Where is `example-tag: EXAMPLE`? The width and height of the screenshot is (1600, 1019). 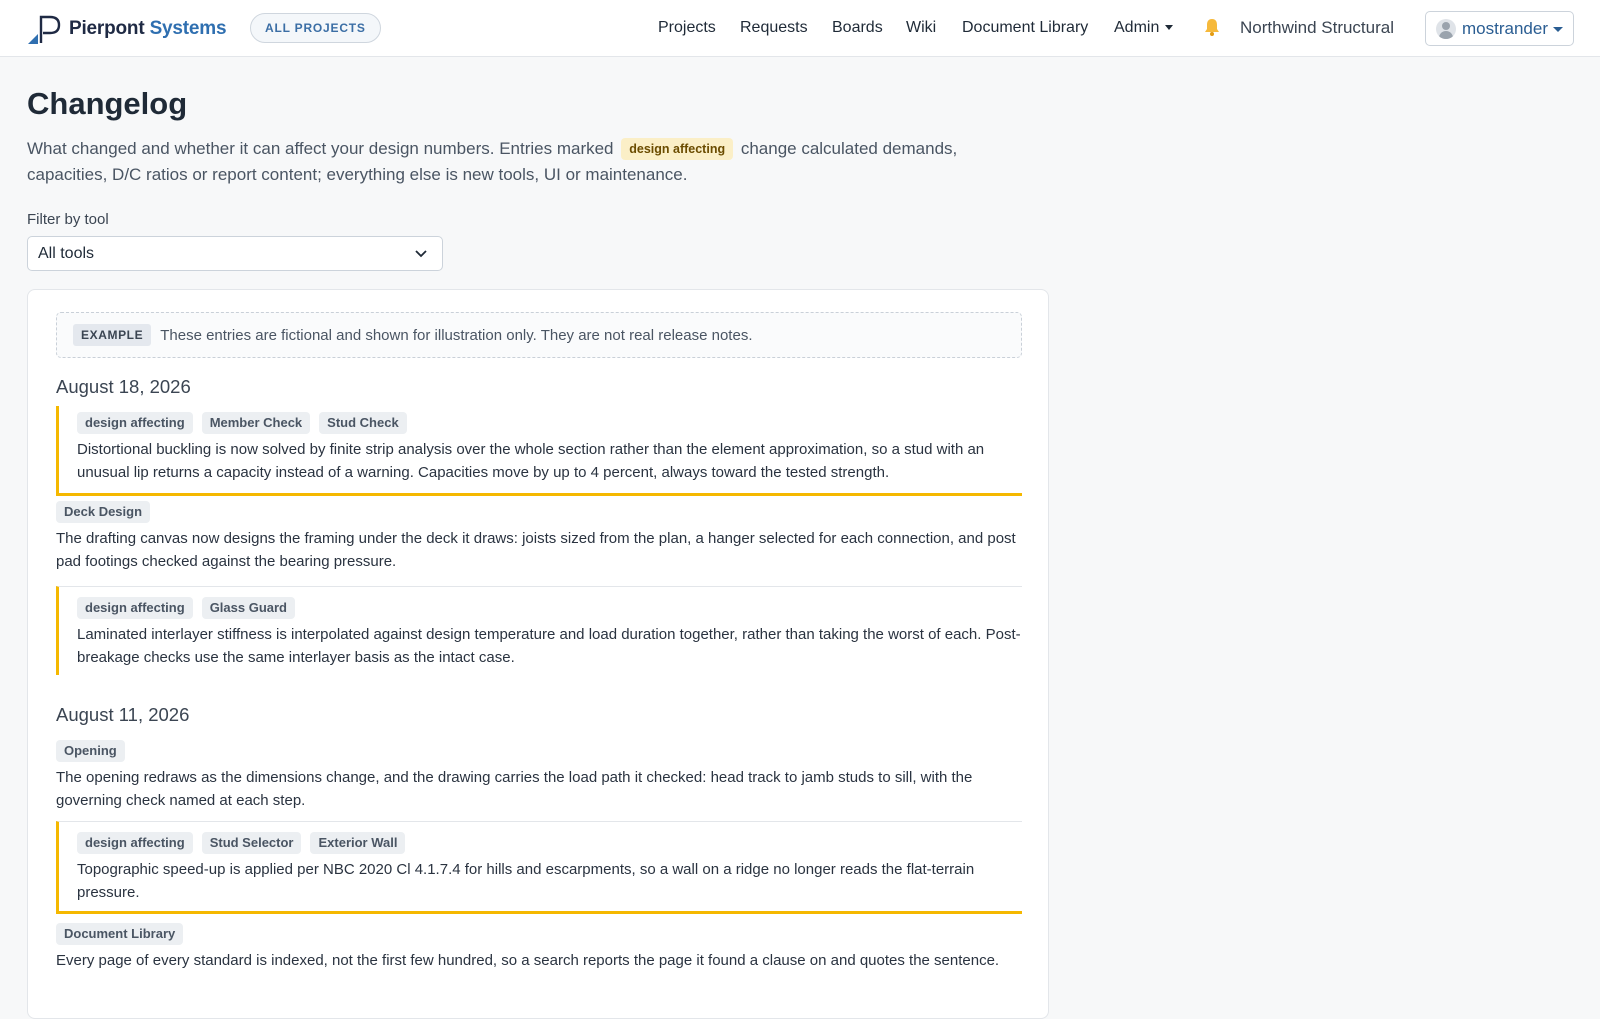 example-tag: EXAMPLE is located at coordinates (112, 335).